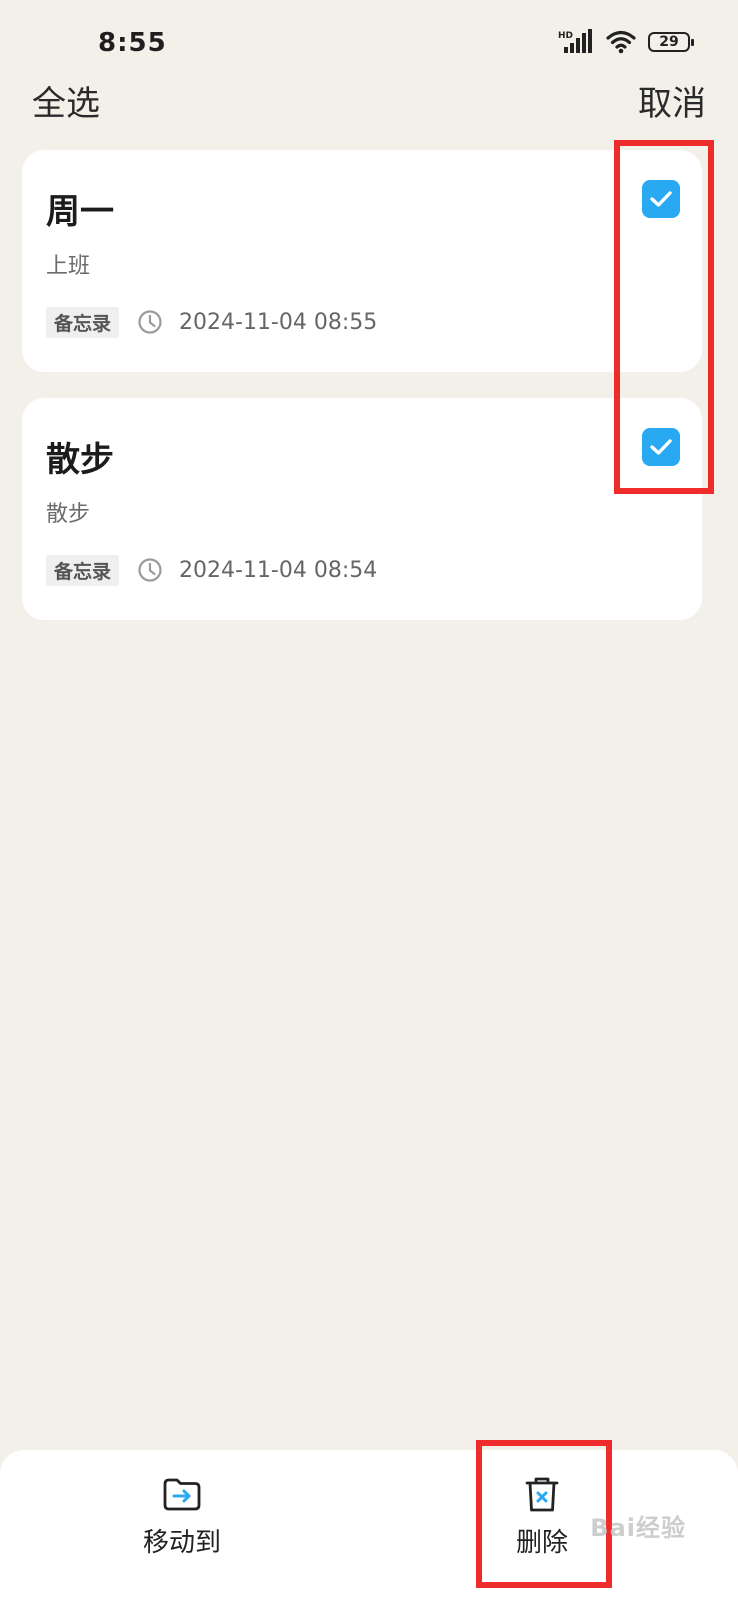 The image size is (738, 1600). What do you see at coordinates (369, 104) in the screenshot?
I see `top-action-bar: 全选 取消` at bounding box center [369, 104].